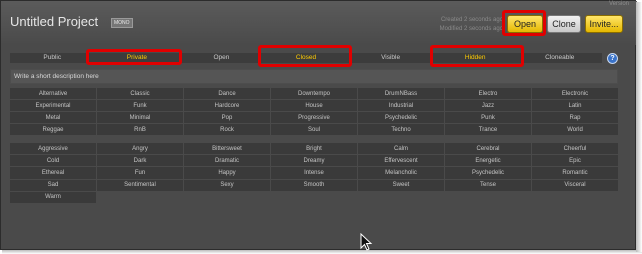 The height and width of the screenshot is (254, 642). I want to click on tab-public: Public, so click(52, 58).